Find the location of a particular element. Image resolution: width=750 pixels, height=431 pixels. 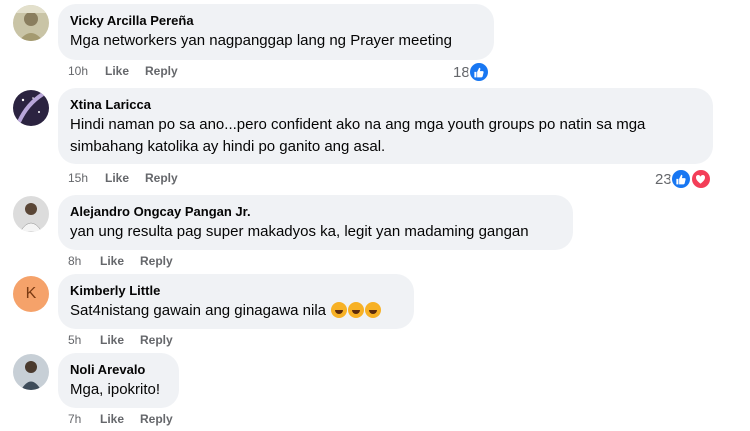

comment-actions: 15h Like Reply is located at coordinates (123, 178).